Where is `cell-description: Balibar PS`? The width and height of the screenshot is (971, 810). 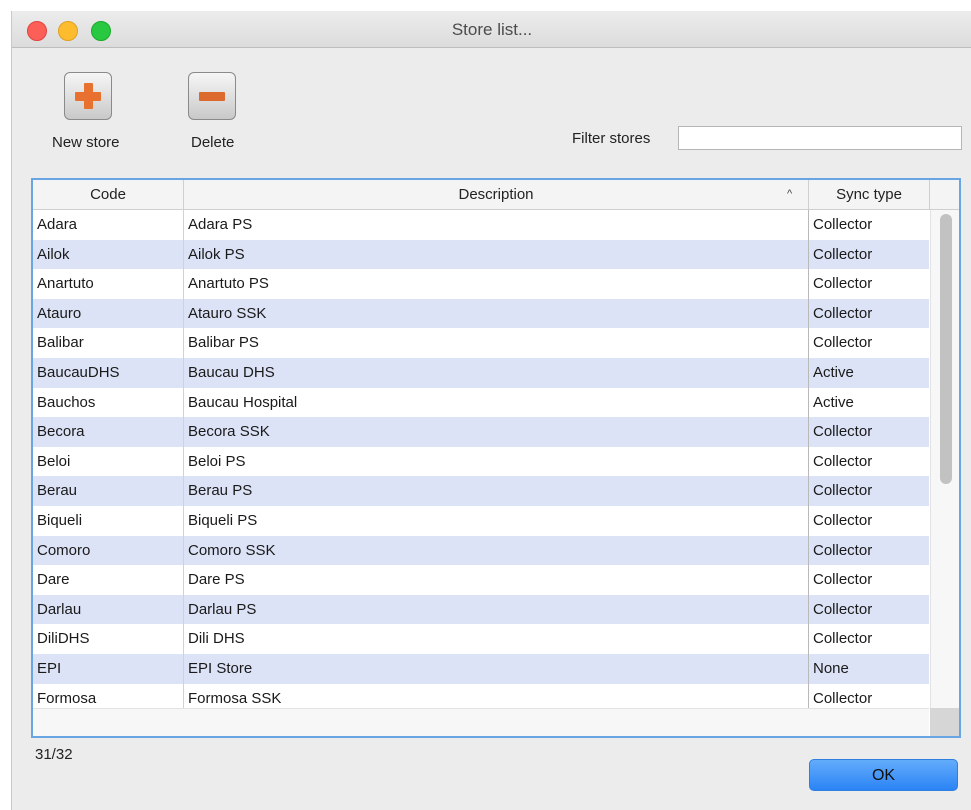 cell-description: Balibar PS is located at coordinates (223, 343).